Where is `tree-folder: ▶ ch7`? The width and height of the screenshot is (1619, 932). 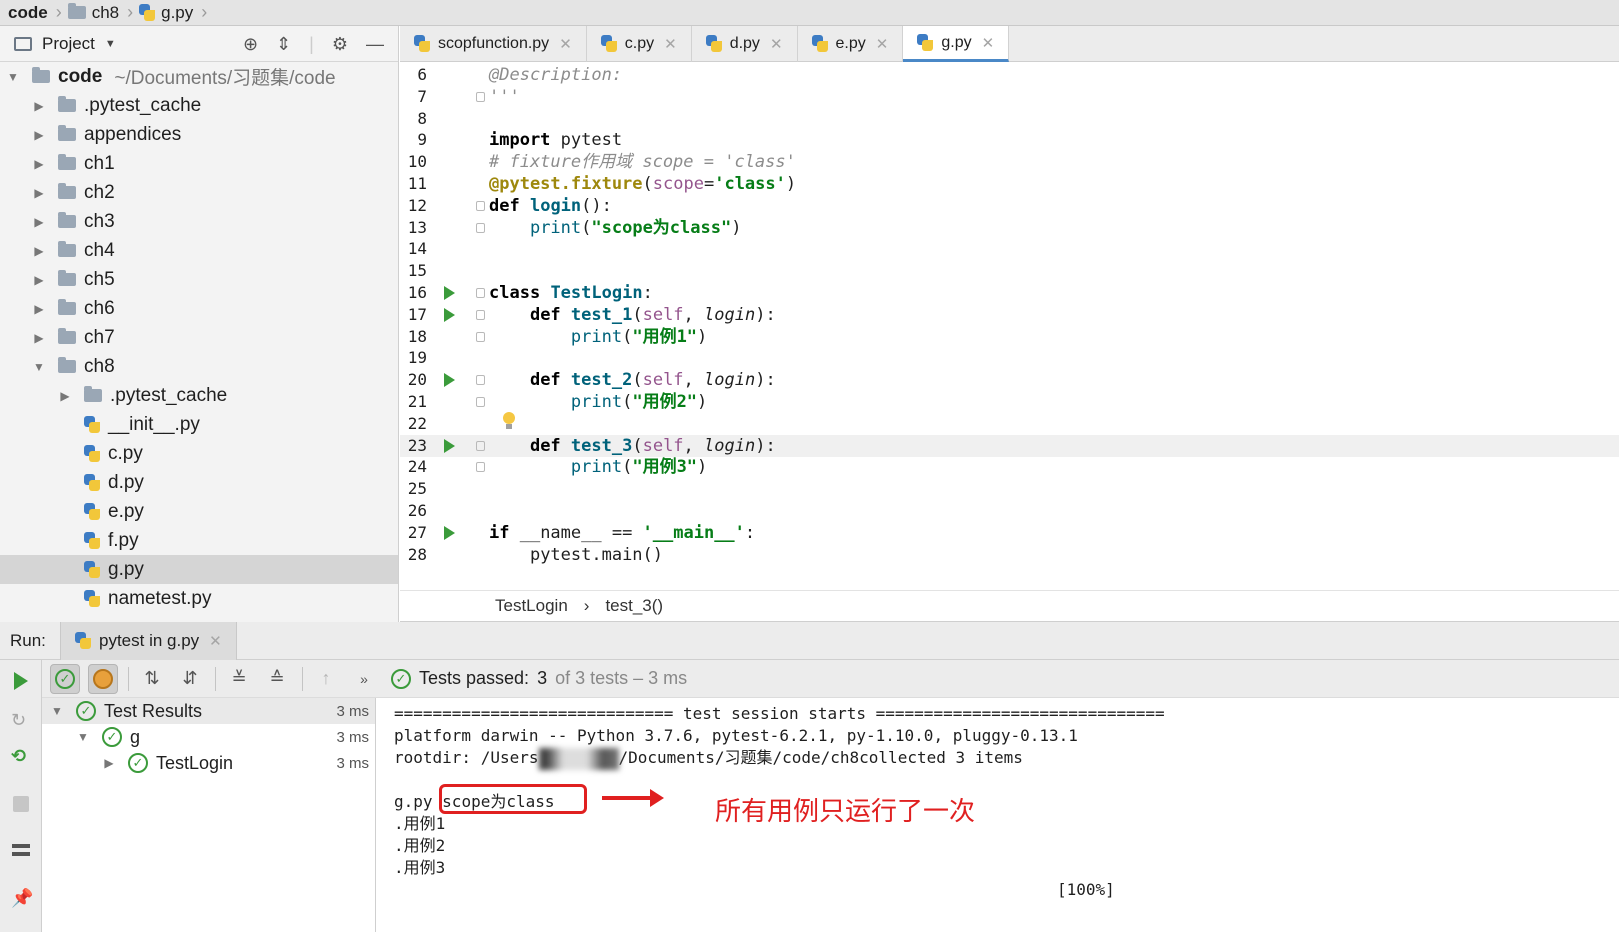
tree-folder: ▶ ch7 is located at coordinates (199, 337).